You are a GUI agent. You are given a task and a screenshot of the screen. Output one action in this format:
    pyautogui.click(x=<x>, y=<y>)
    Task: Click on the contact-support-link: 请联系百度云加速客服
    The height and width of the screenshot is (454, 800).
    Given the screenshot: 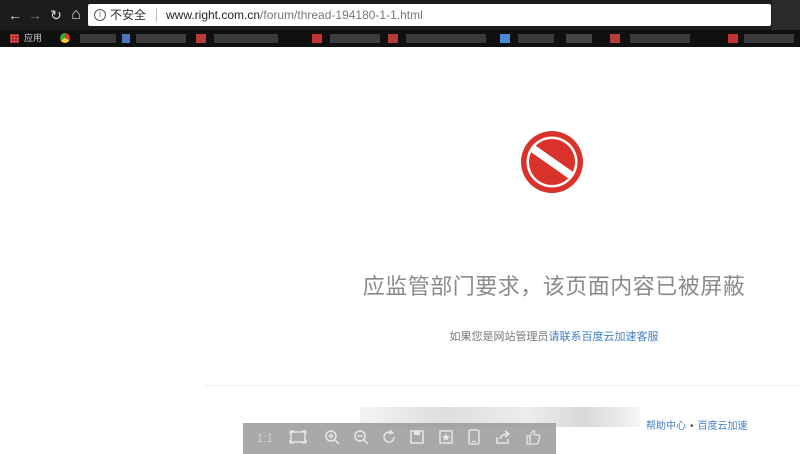 What is the action you would take?
    pyautogui.click(x=604, y=337)
    